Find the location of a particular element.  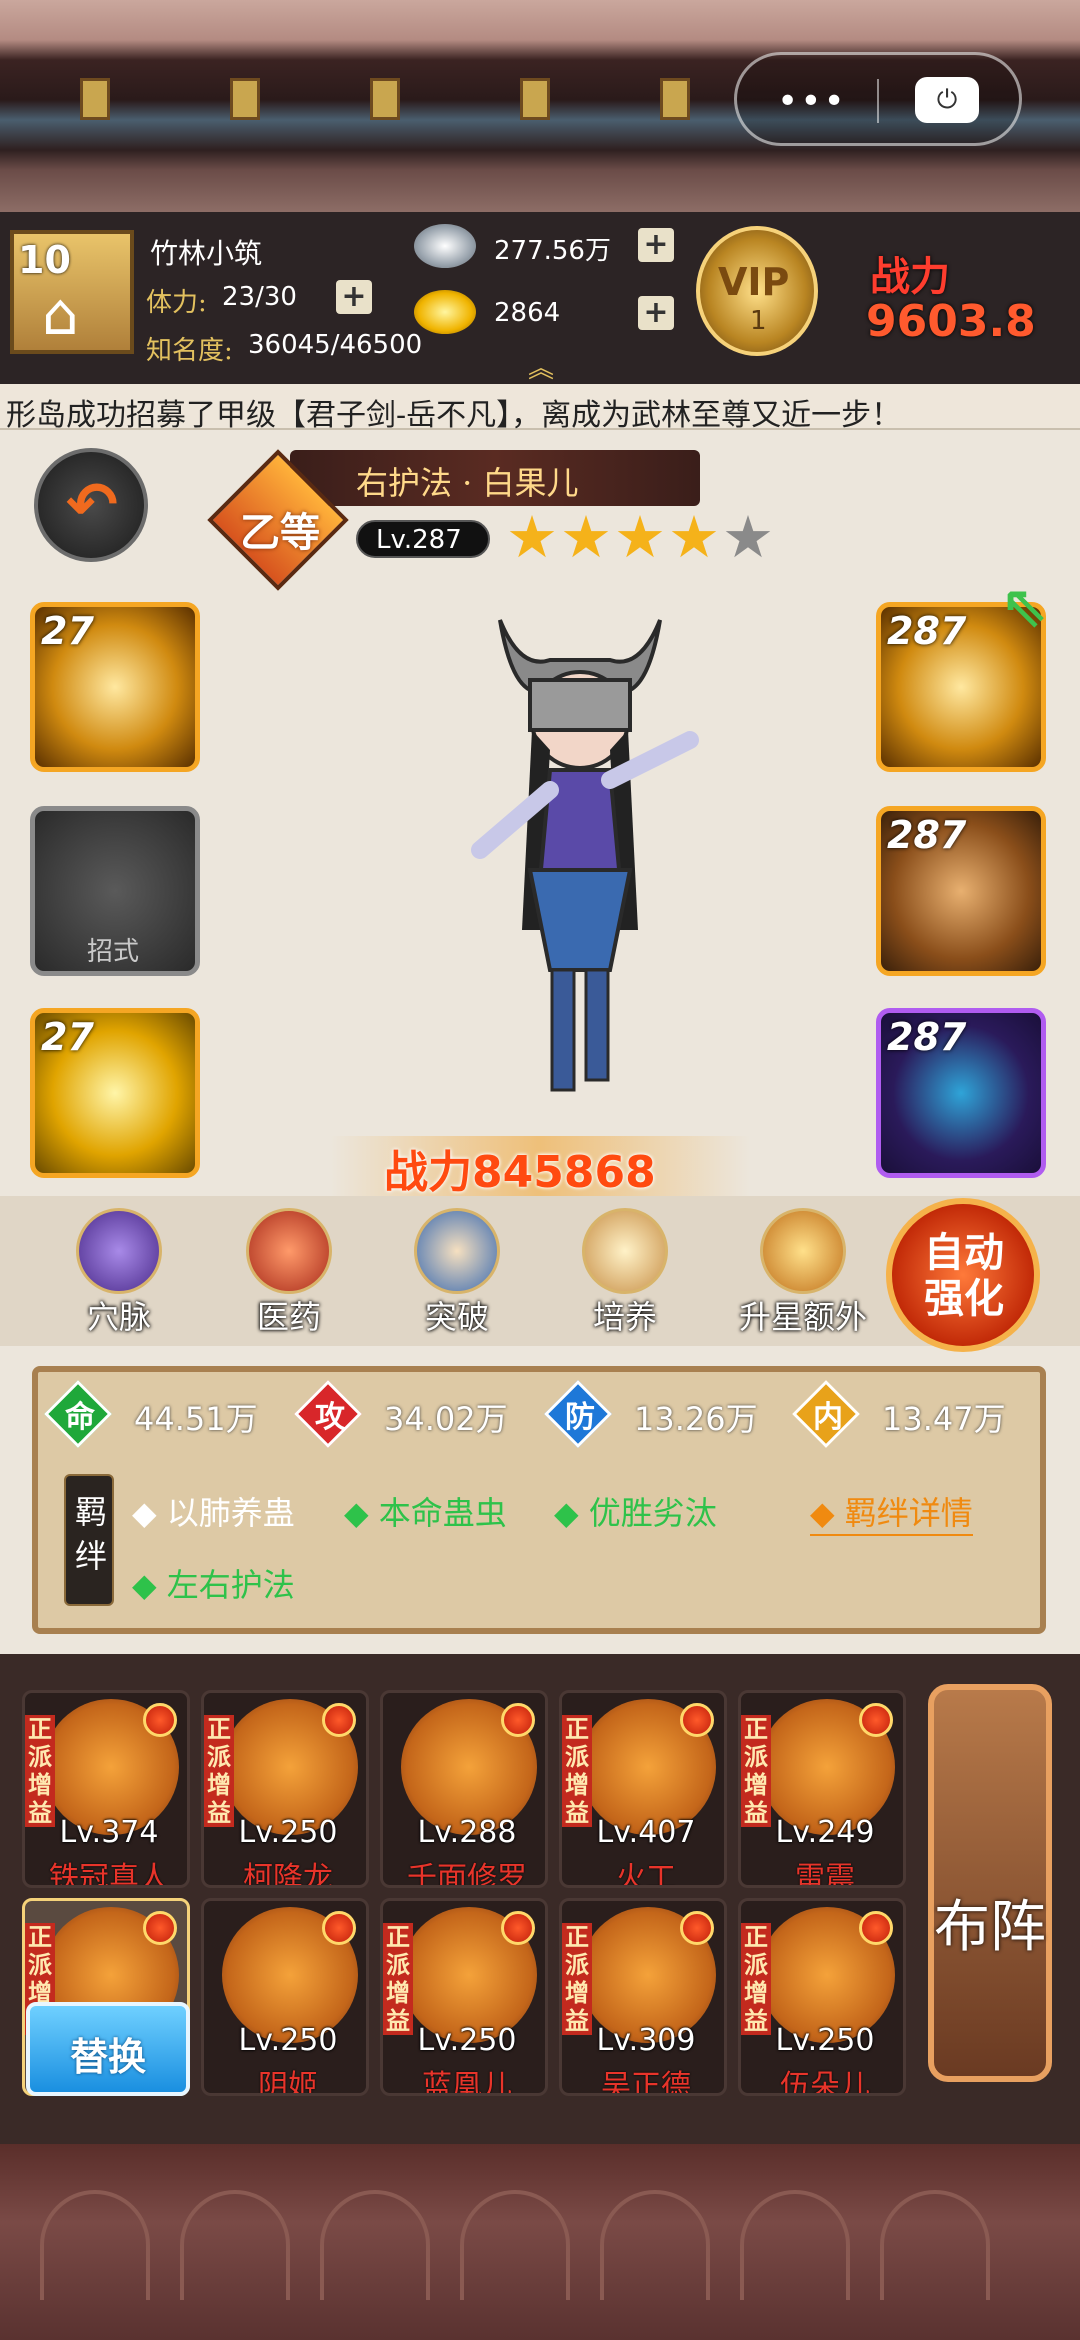

chevron-up-icon: ︽ is located at coordinates (541, 366).